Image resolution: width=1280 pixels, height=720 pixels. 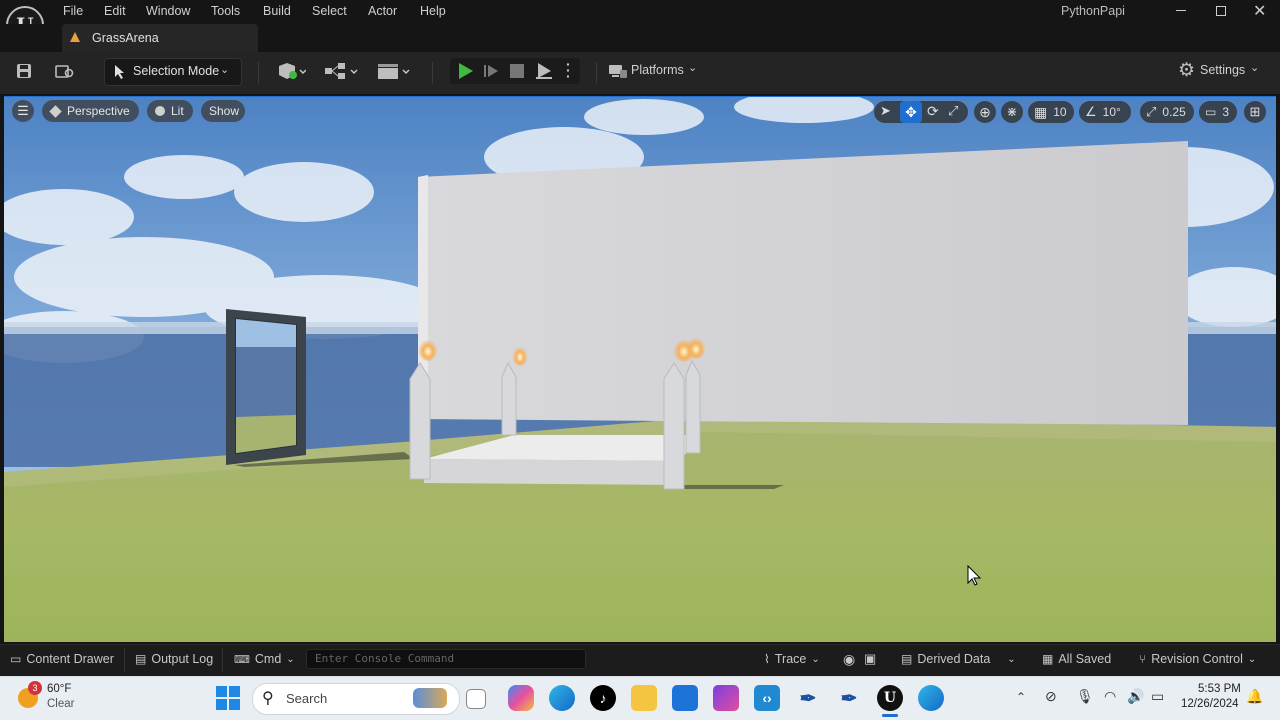 I want to click on battery-icon: ▭, so click(x=1157, y=696).